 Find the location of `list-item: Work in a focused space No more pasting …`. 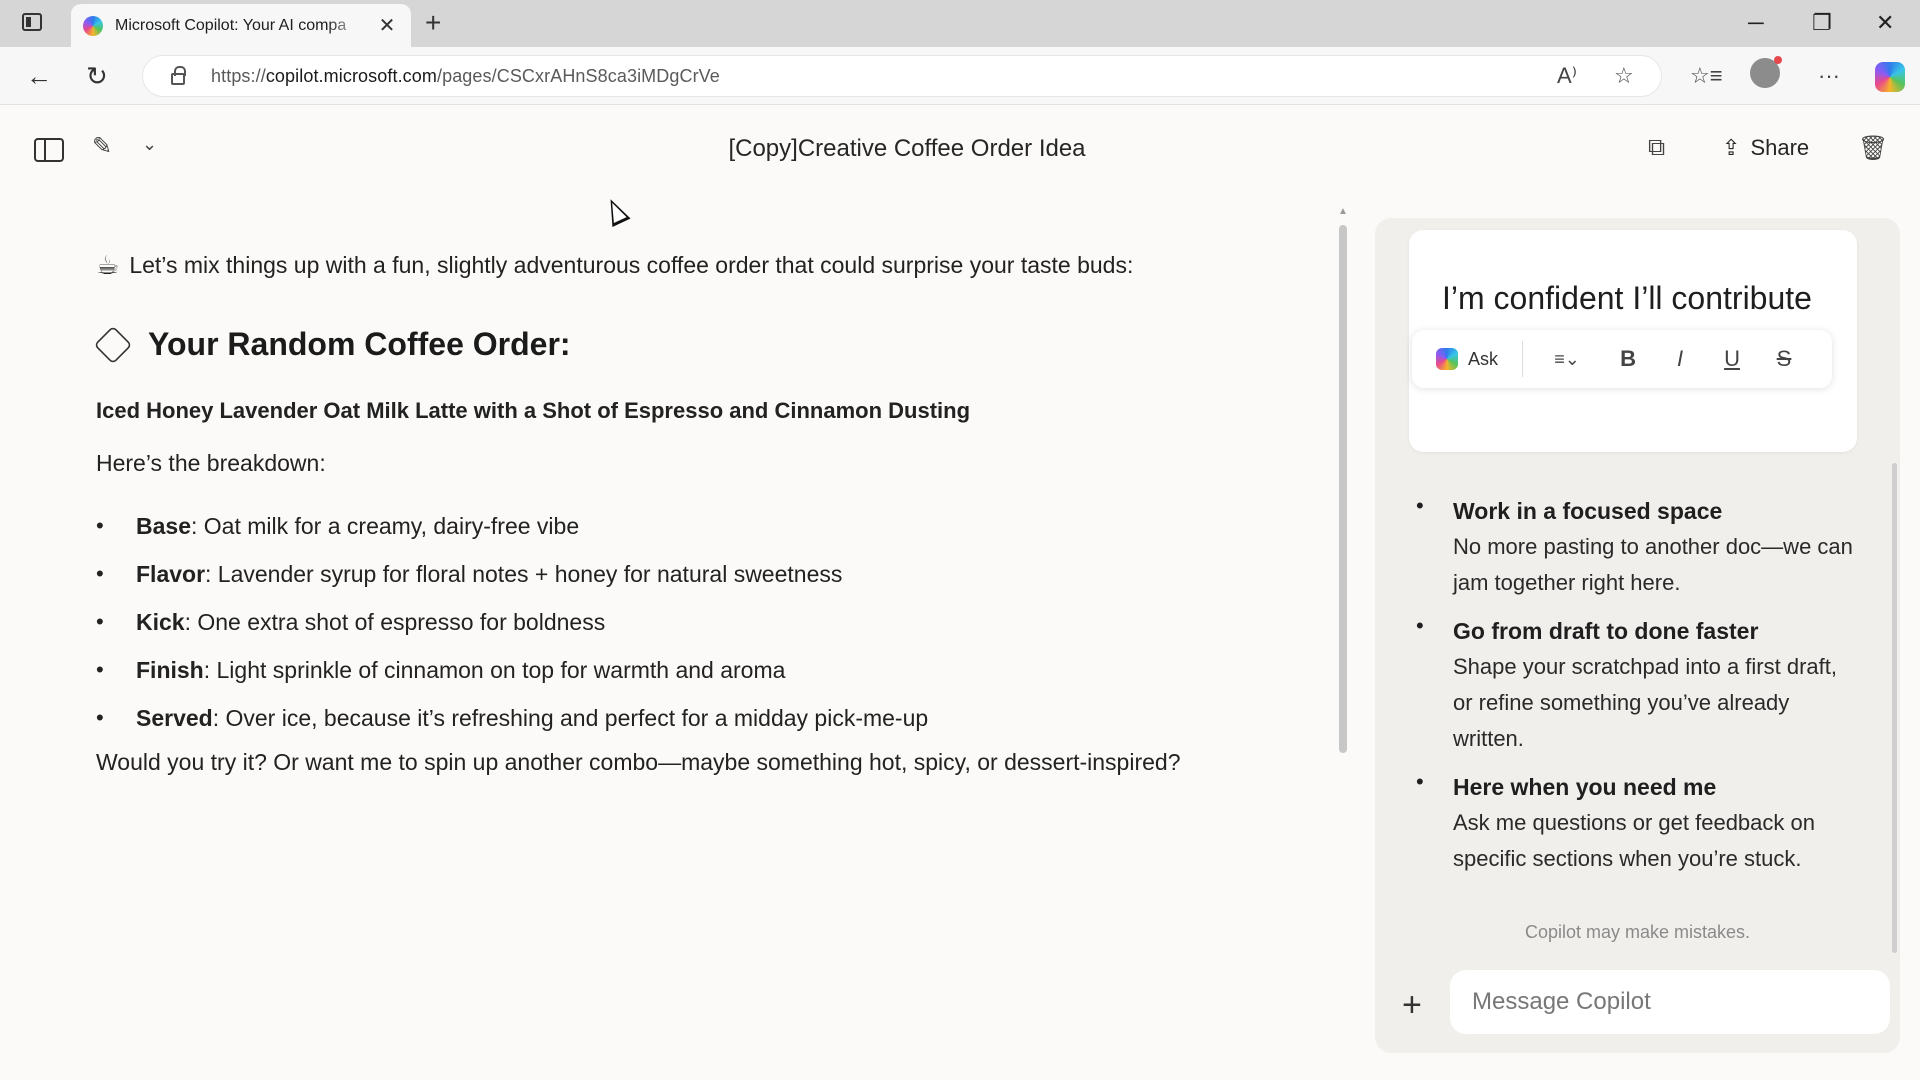

list-item: Work in a focused space No more pasting … is located at coordinates (1634, 547).